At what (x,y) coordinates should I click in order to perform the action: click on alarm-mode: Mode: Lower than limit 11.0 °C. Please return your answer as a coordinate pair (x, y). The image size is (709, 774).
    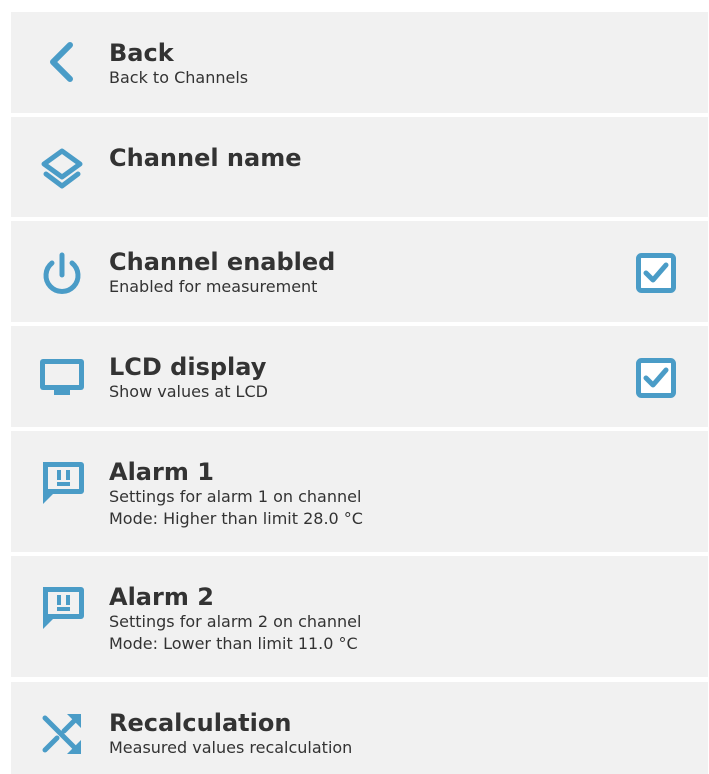
    Looking at the image, I should click on (233, 643).